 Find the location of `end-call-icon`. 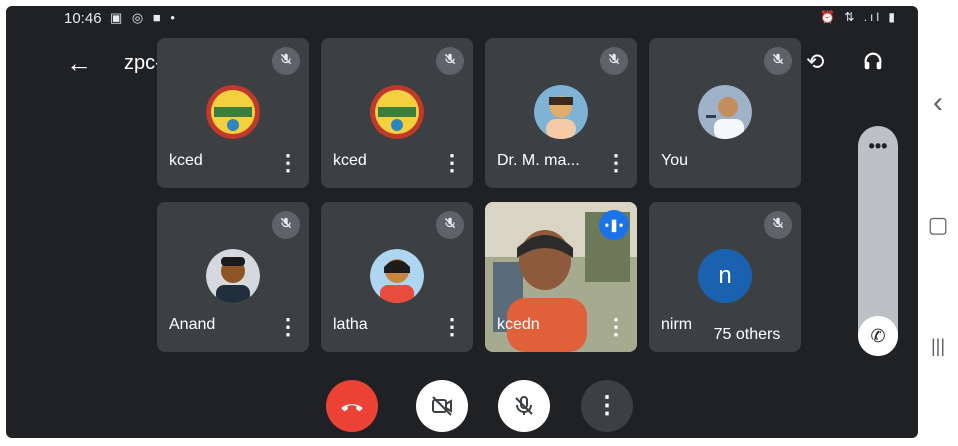

end-call-icon is located at coordinates (352, 408).